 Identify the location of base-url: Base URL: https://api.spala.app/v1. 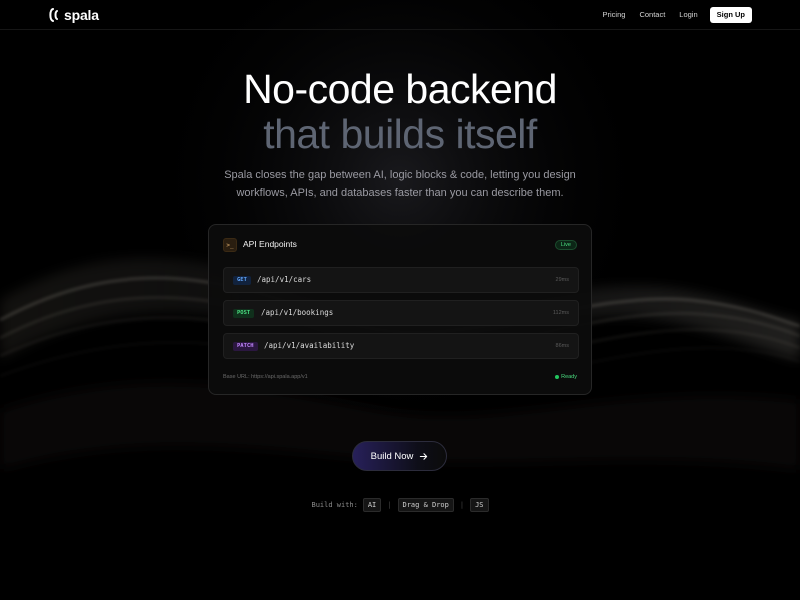
(265, 377).